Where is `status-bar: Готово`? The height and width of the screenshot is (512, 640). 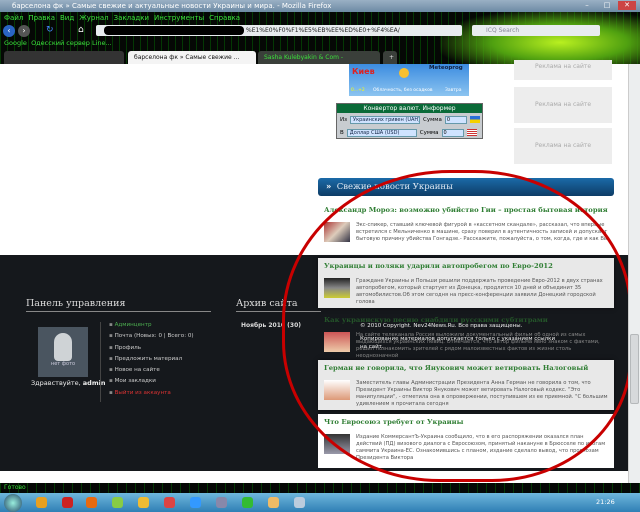 status-bar: Готово is located at coordinates (320, 488).